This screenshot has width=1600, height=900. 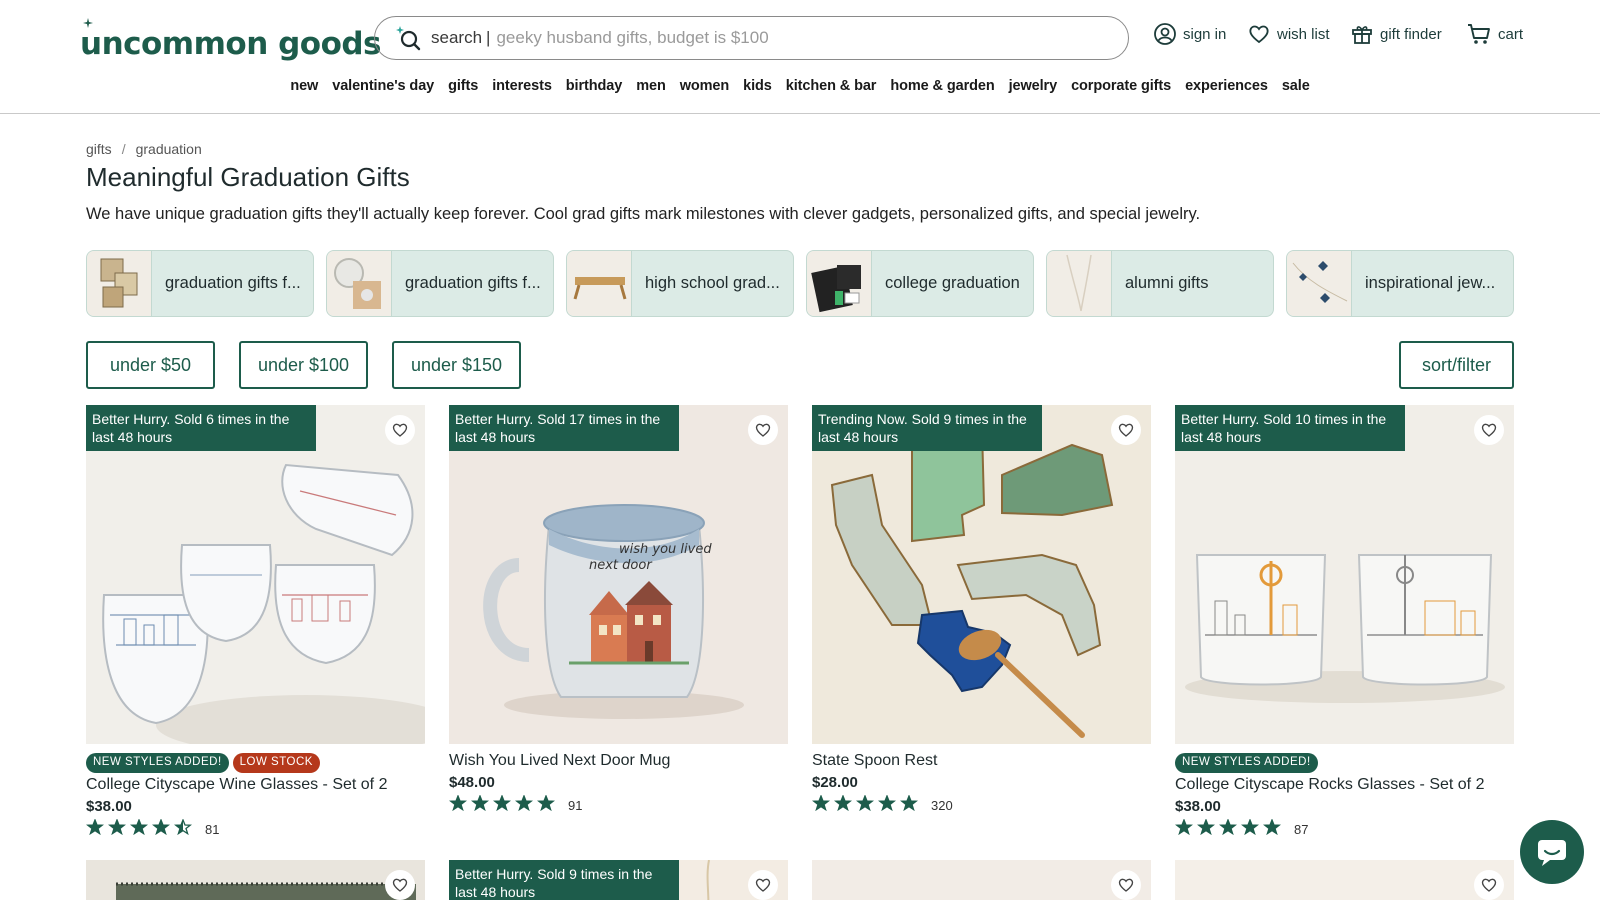 What do you see at coordinates (1303, 34) in the screenshot?
I see `wish-list-label: wish list` at bounding box center [1303, 34].